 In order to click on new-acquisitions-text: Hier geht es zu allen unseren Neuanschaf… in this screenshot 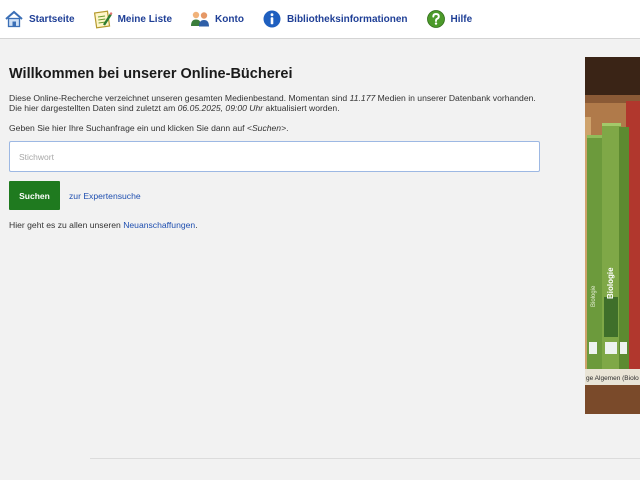, I will do `click(279, 225)`.